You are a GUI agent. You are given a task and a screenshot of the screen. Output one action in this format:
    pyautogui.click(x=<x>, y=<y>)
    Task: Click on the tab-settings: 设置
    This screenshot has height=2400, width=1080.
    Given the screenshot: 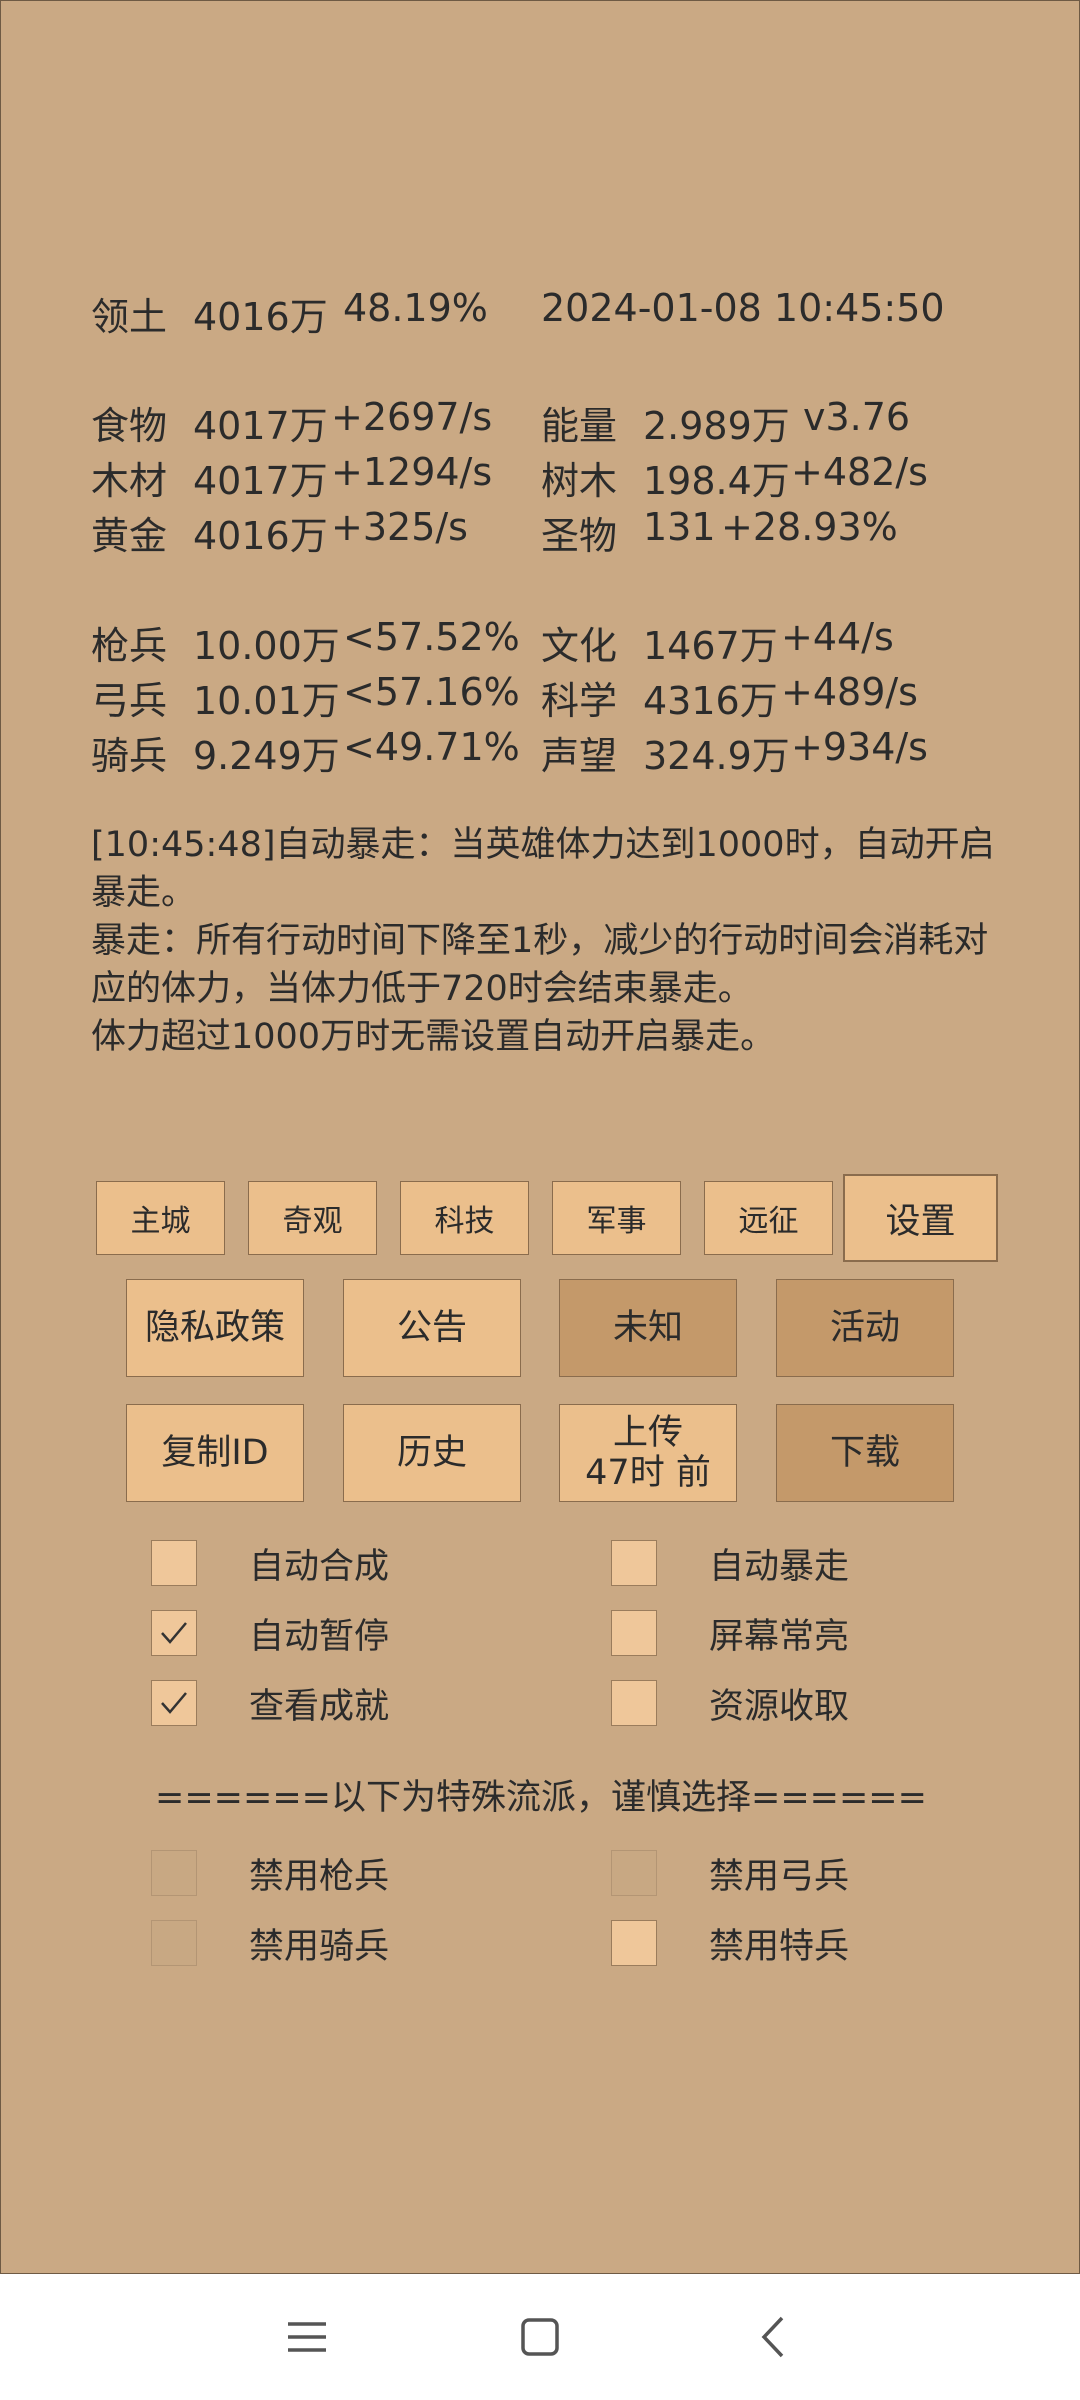 What is the action you would take?
    pyautogui.click(x=920, y=1218)
    